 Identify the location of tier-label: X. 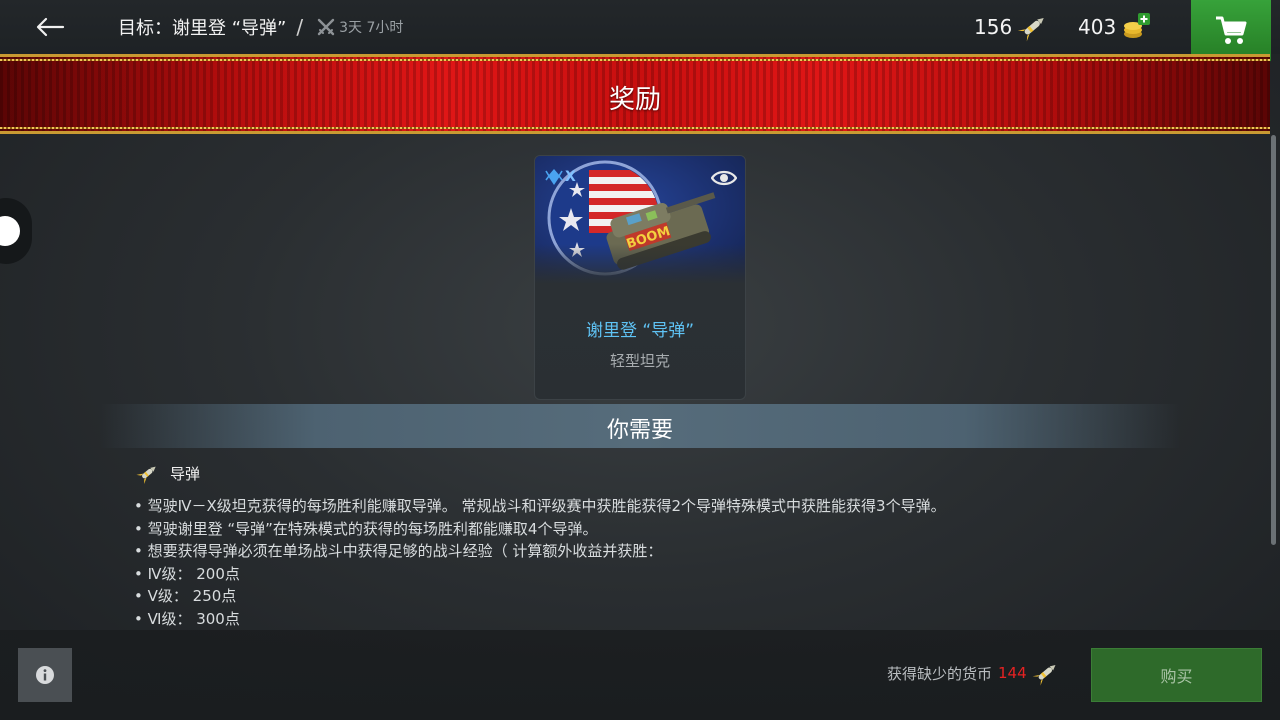
(570, 177).